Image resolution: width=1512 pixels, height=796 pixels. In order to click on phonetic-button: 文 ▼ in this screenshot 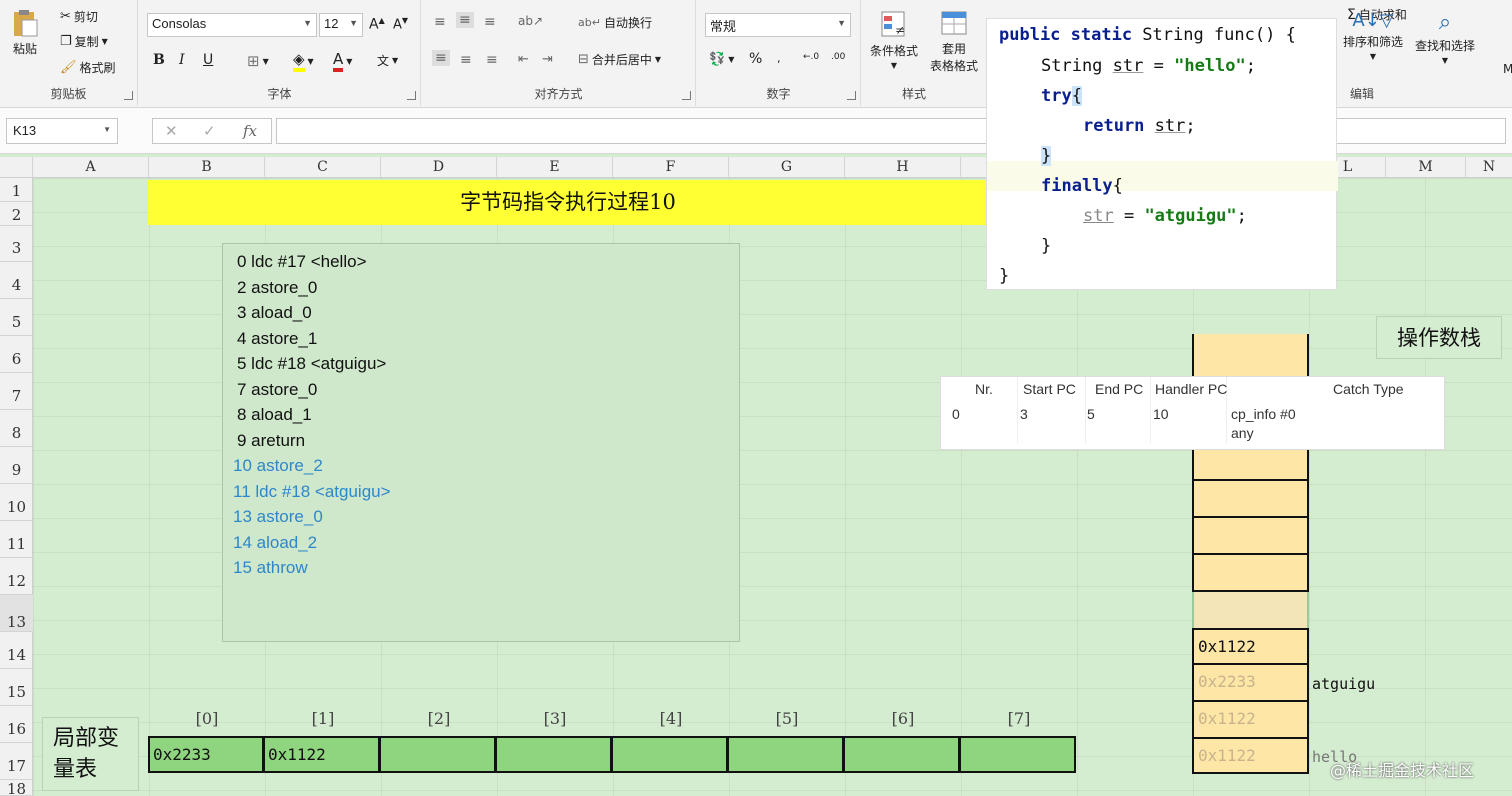, I will do `click(387, 60)`.